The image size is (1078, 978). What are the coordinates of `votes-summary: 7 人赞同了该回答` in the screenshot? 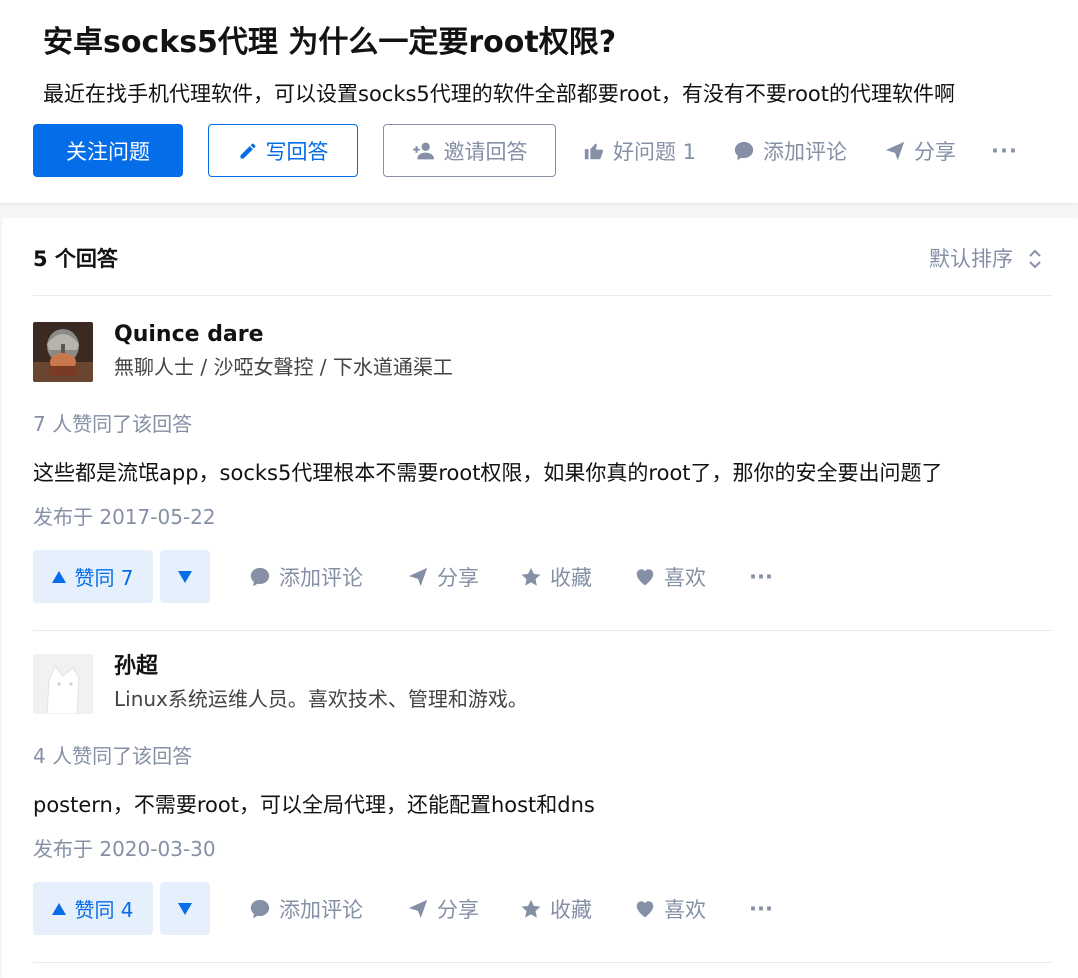 It's located at (113, 424).